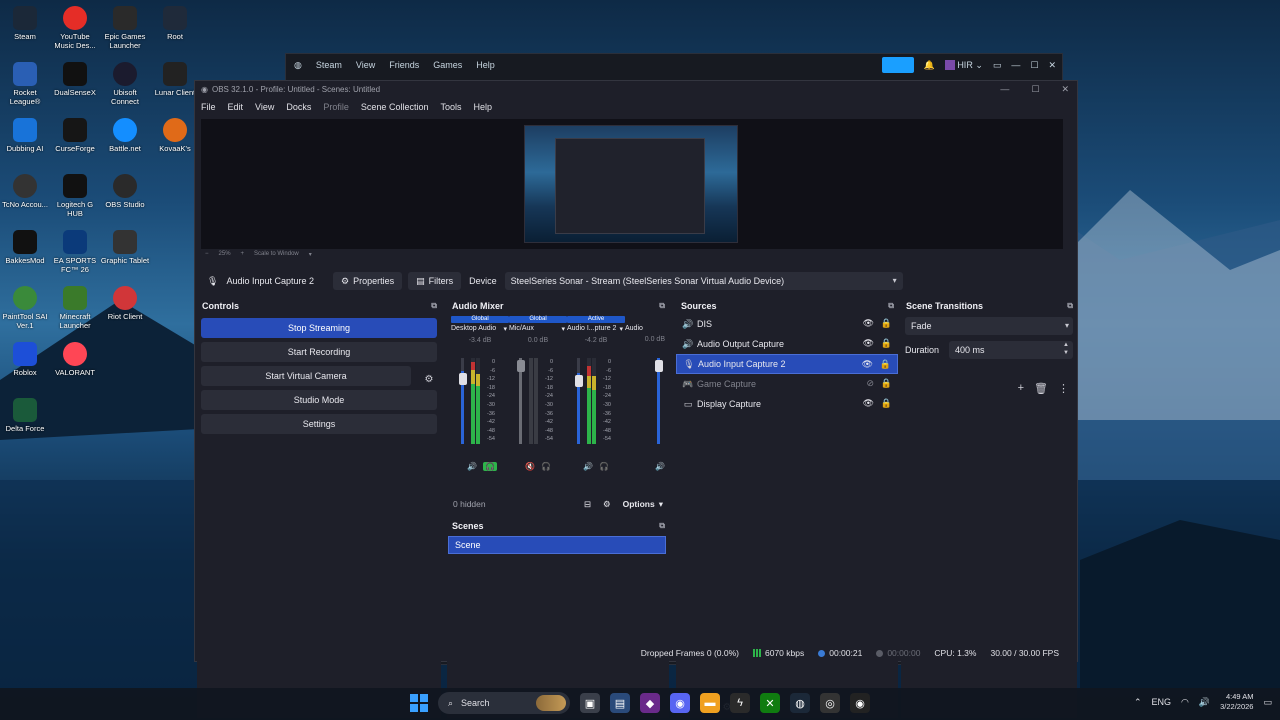 This screenshot has height=720, width=1280. Describe the element at coordinates (530, 466) in the screenshot. I see `muted-speaker-icon: 🔇` at that location.